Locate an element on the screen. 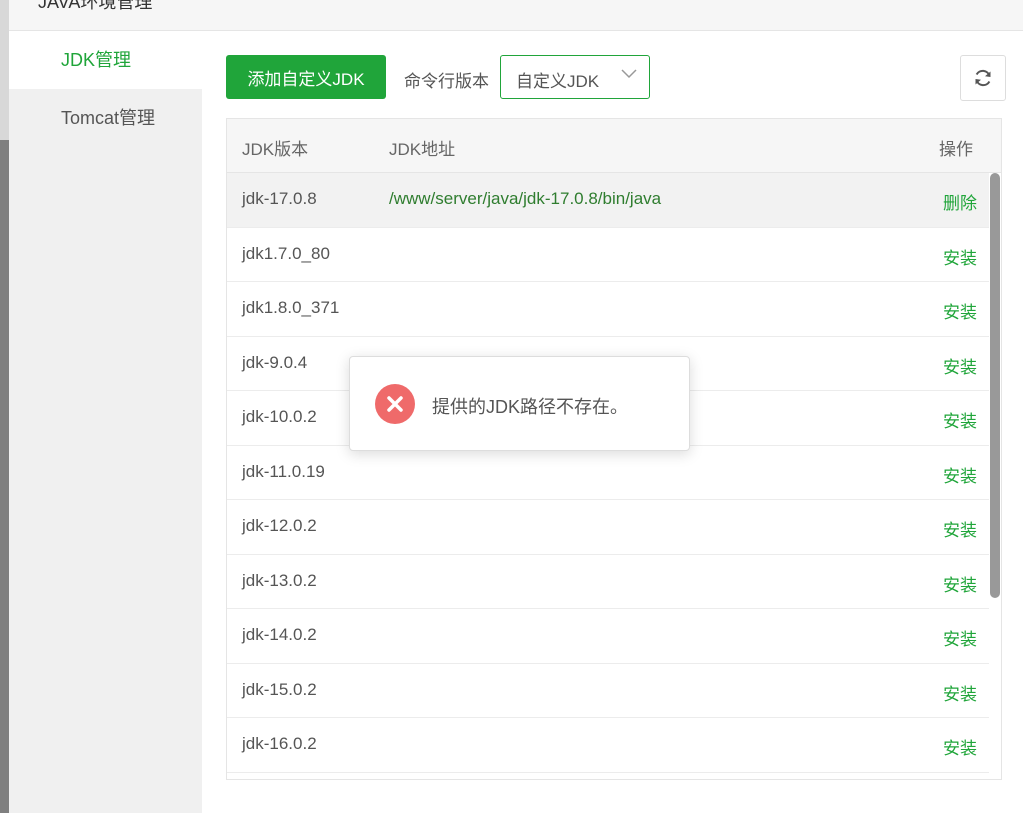  table-row: jdk1.7.0_80 安装 is located at coordinates (608, 255).